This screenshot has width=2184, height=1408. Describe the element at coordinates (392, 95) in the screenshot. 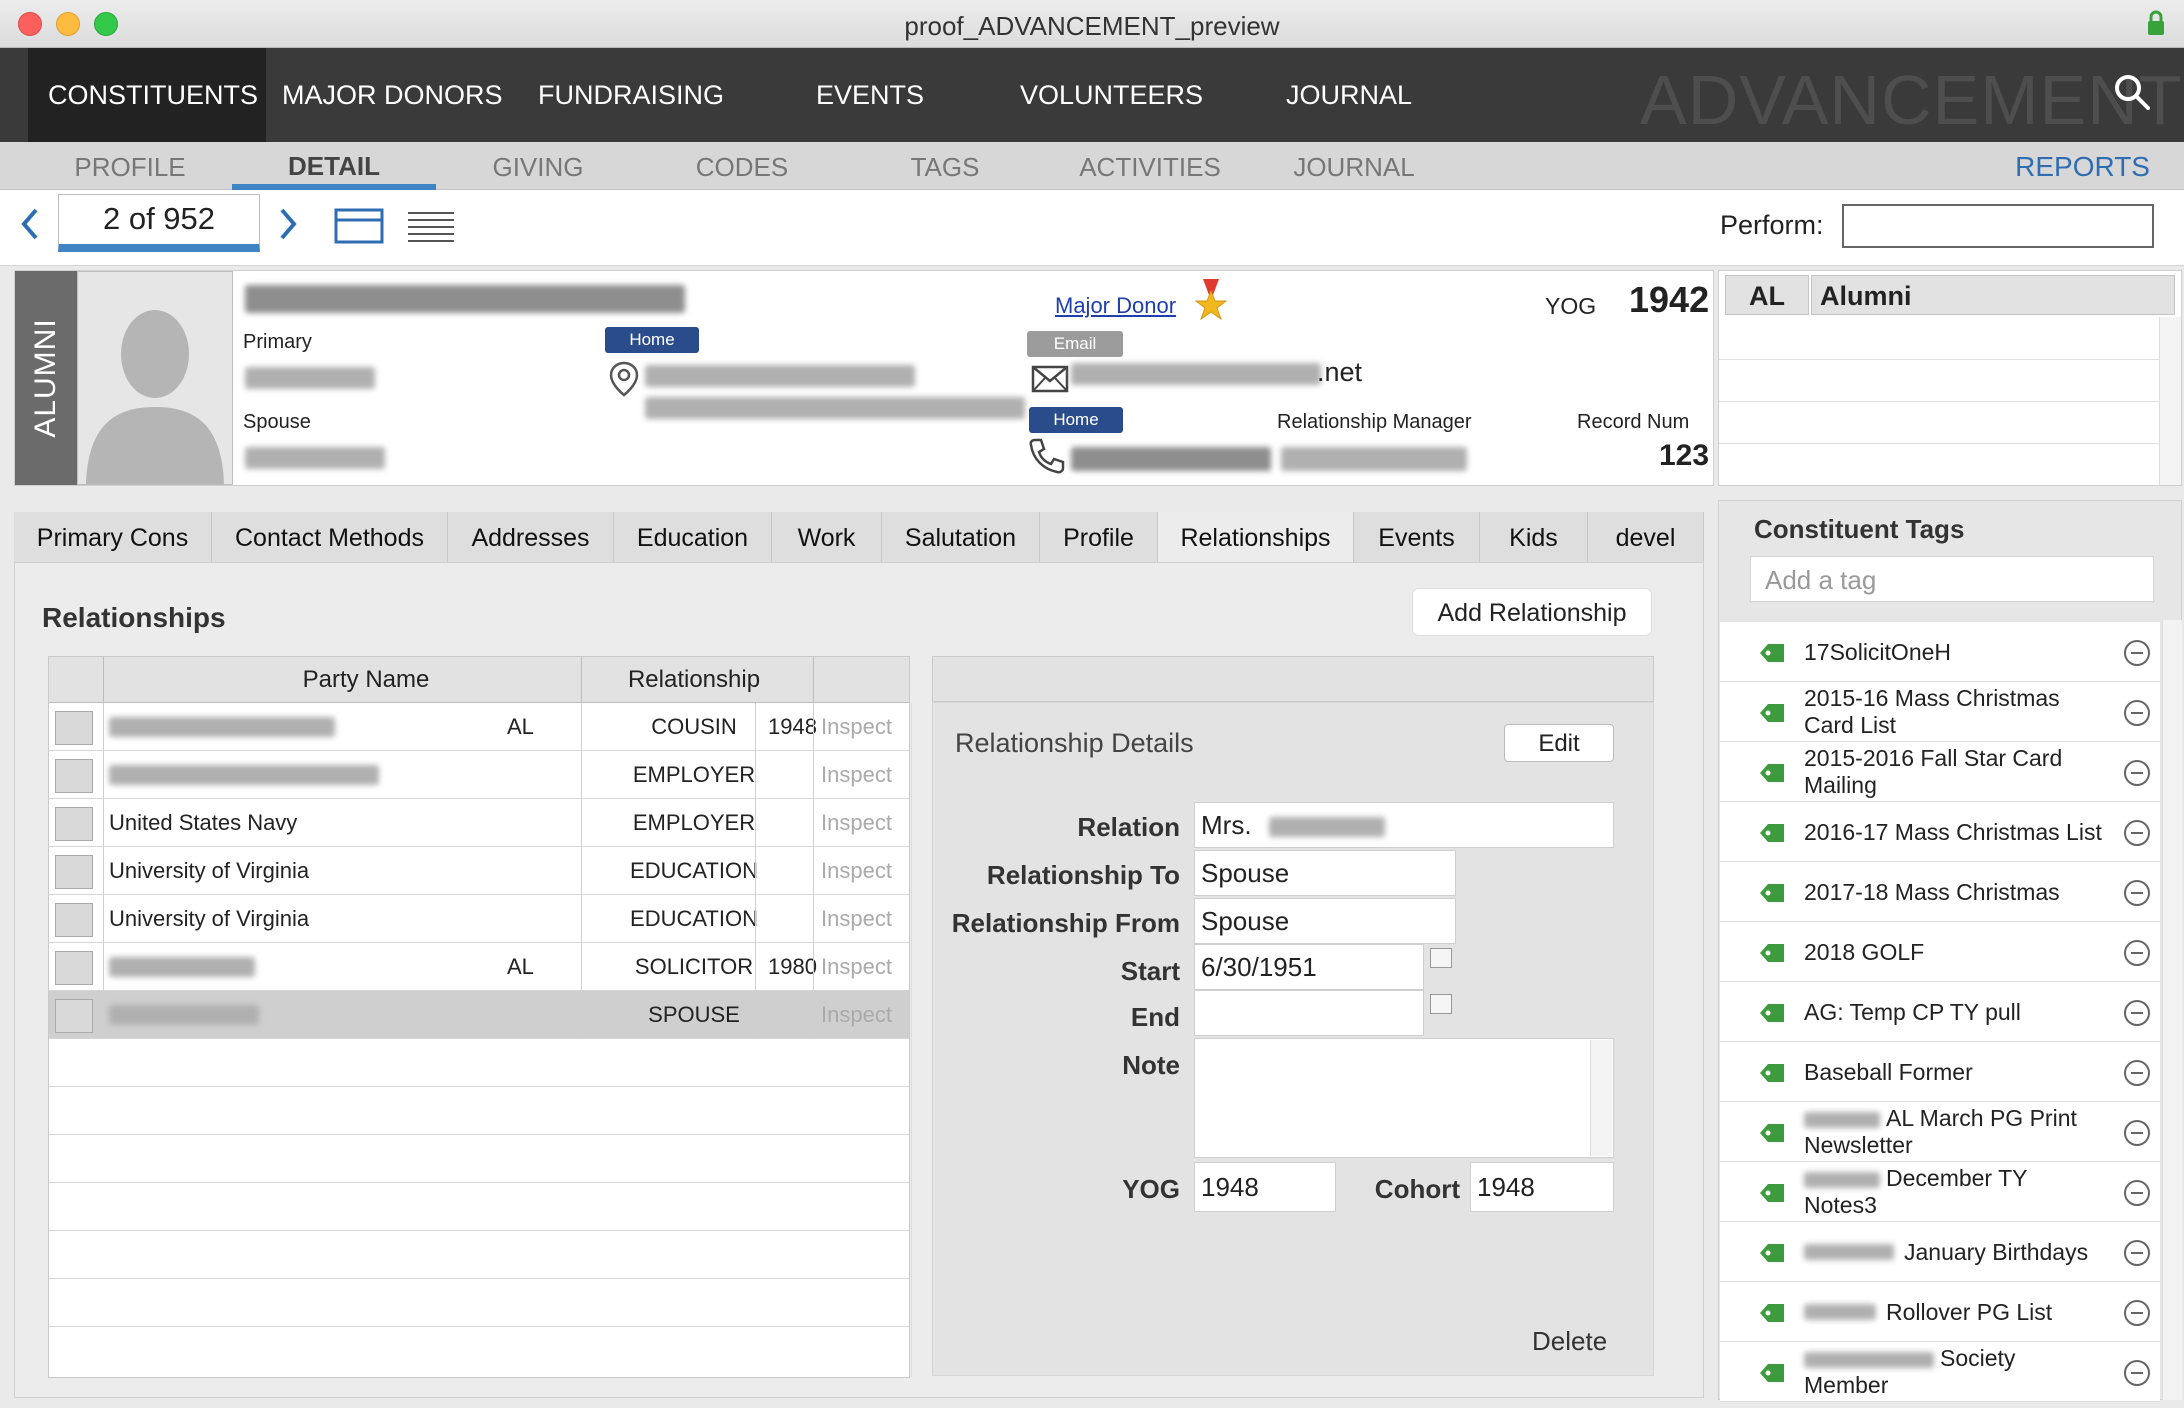

I see `nav-major-donors: MAJOR DONORS` at that location.